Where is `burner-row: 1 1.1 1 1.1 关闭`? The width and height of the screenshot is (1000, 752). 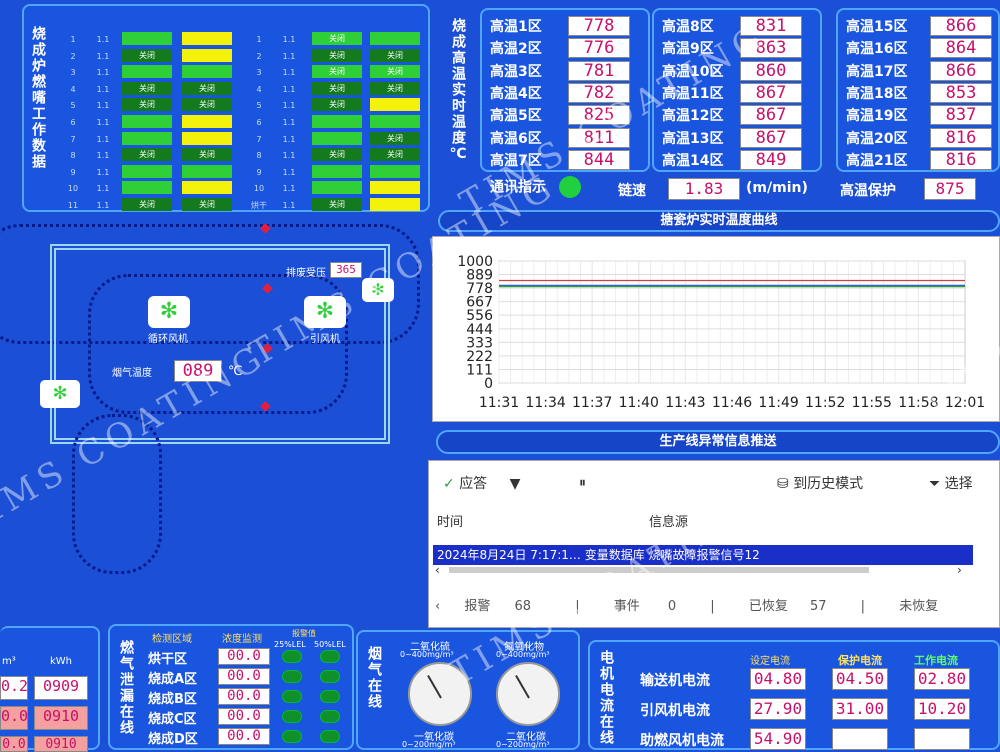 burner-row: 1 1.1 1 1.1 关闭 is located at coordinates (243, 39).